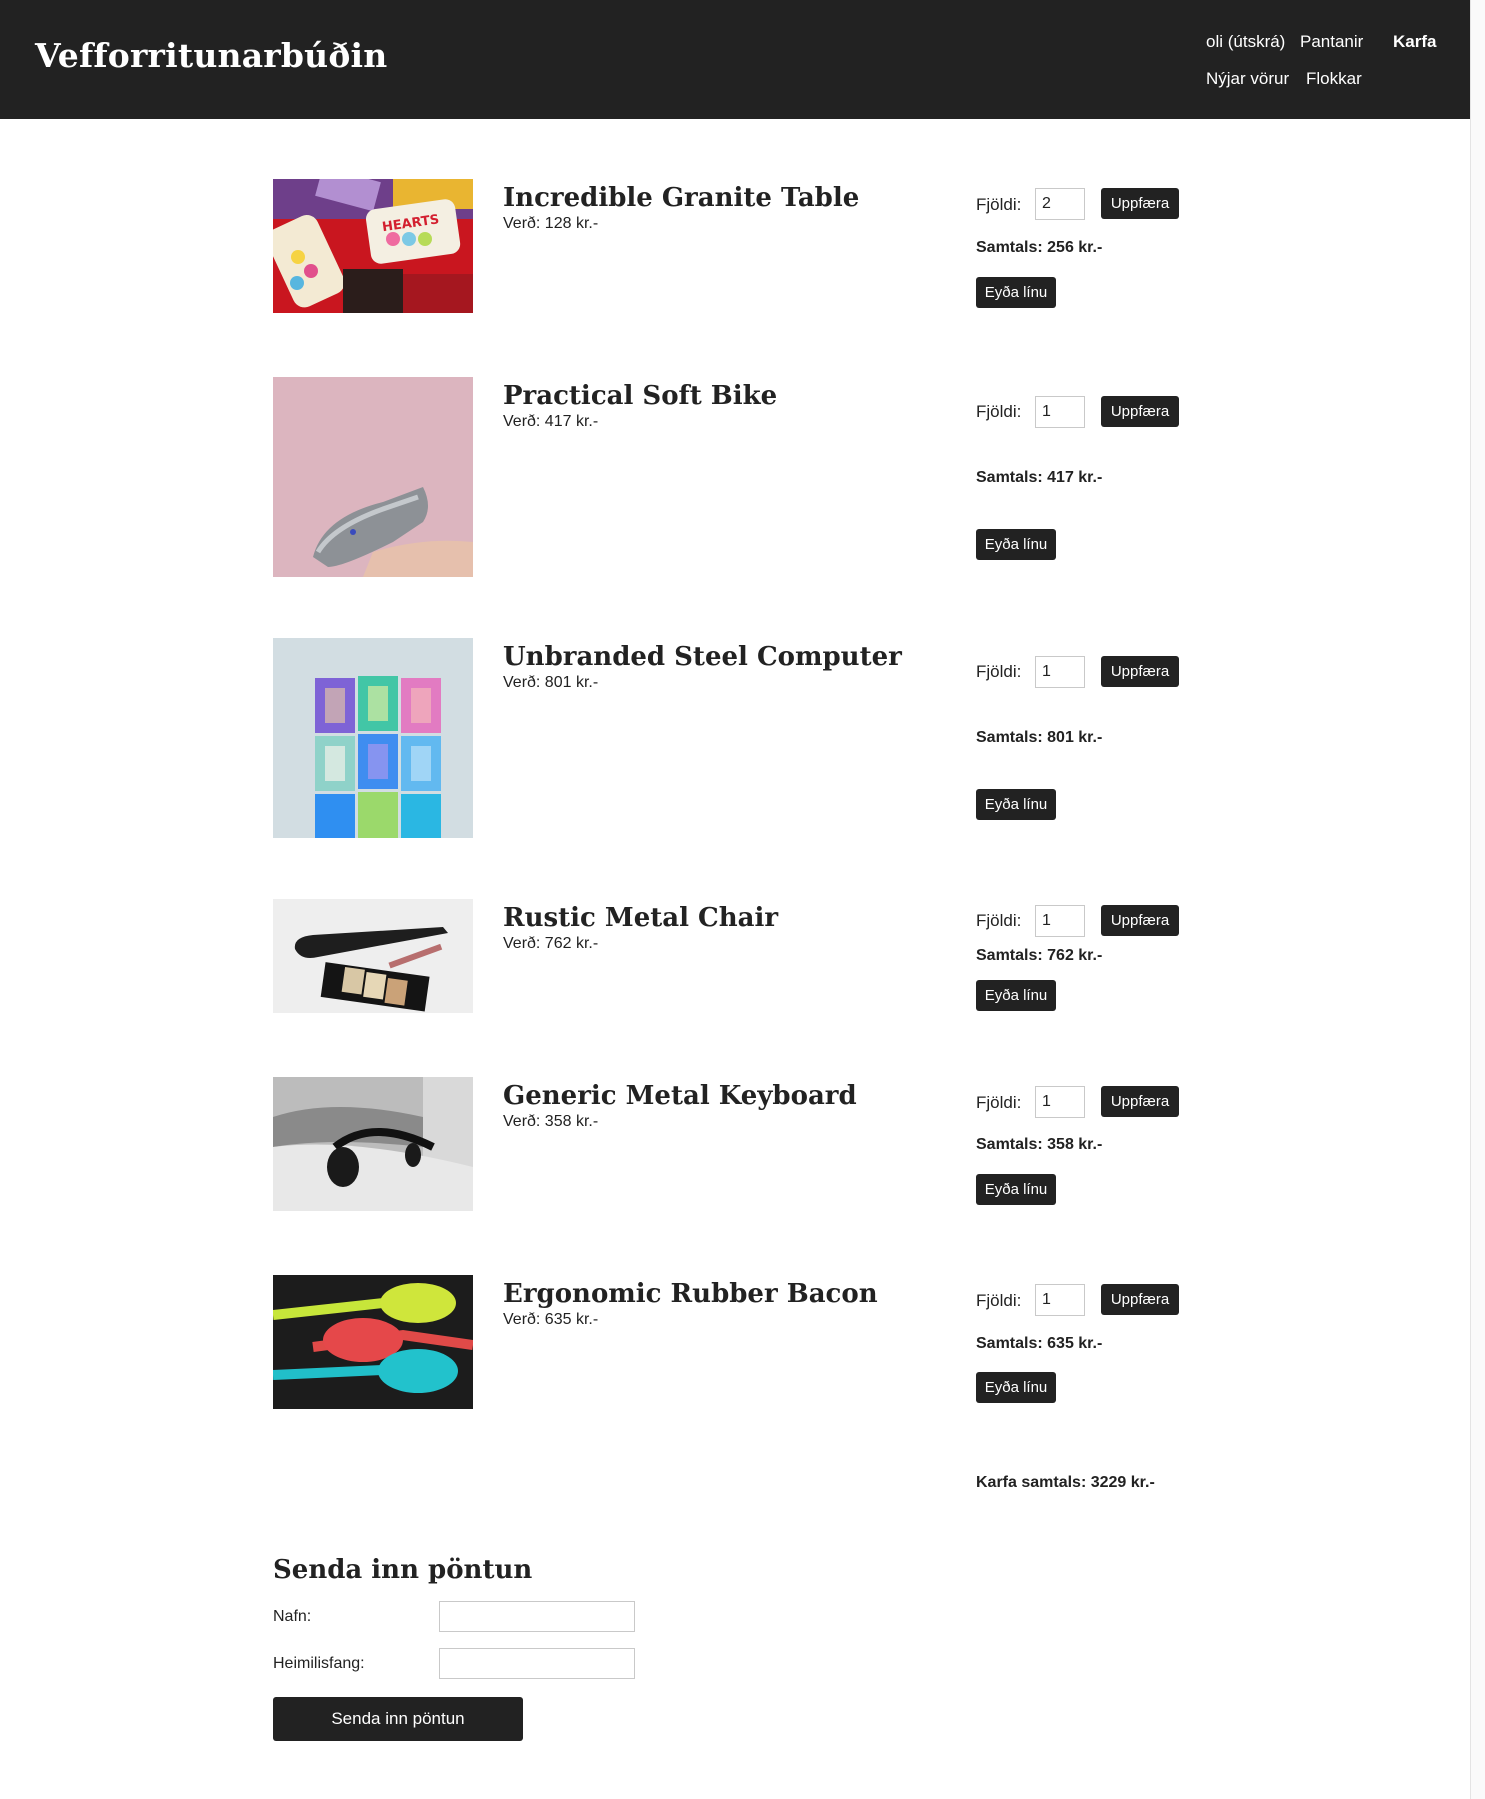  What do you see at coordinates (373, 246) in the screenshot?
I see `candy-photo: HEARTS` at bounding box center [373, 246].